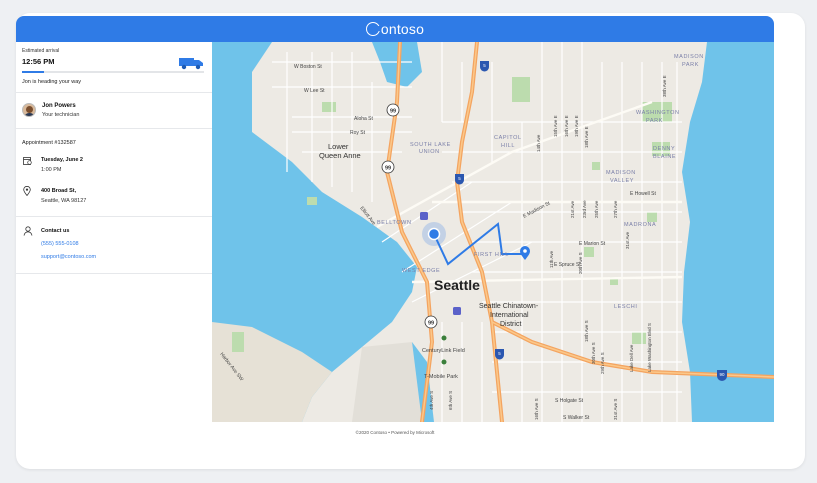 This screenshot has width=817, height=483. Describe the element at coordinates (430, 145) in the screenshot. I see `map-label: SOUTH LAKE` at that location.